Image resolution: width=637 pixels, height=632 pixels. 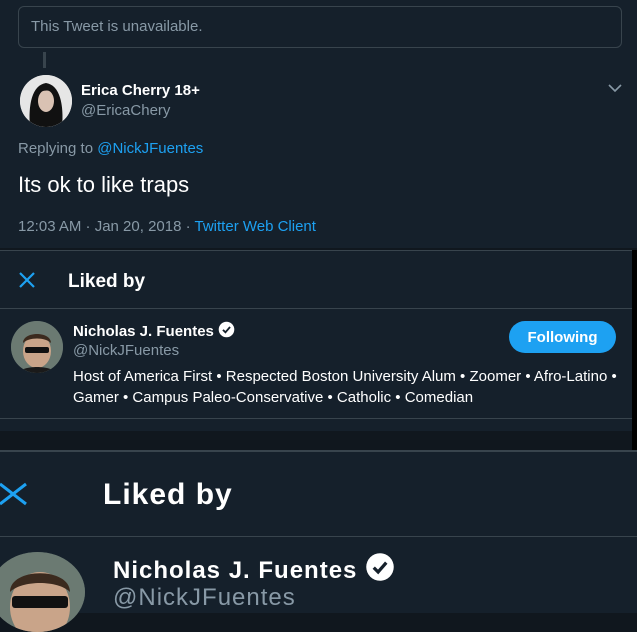 What do you see at coordinates (634, 350) in the screenshot?
I see `screen-edge` at bounding box center [634, 350].